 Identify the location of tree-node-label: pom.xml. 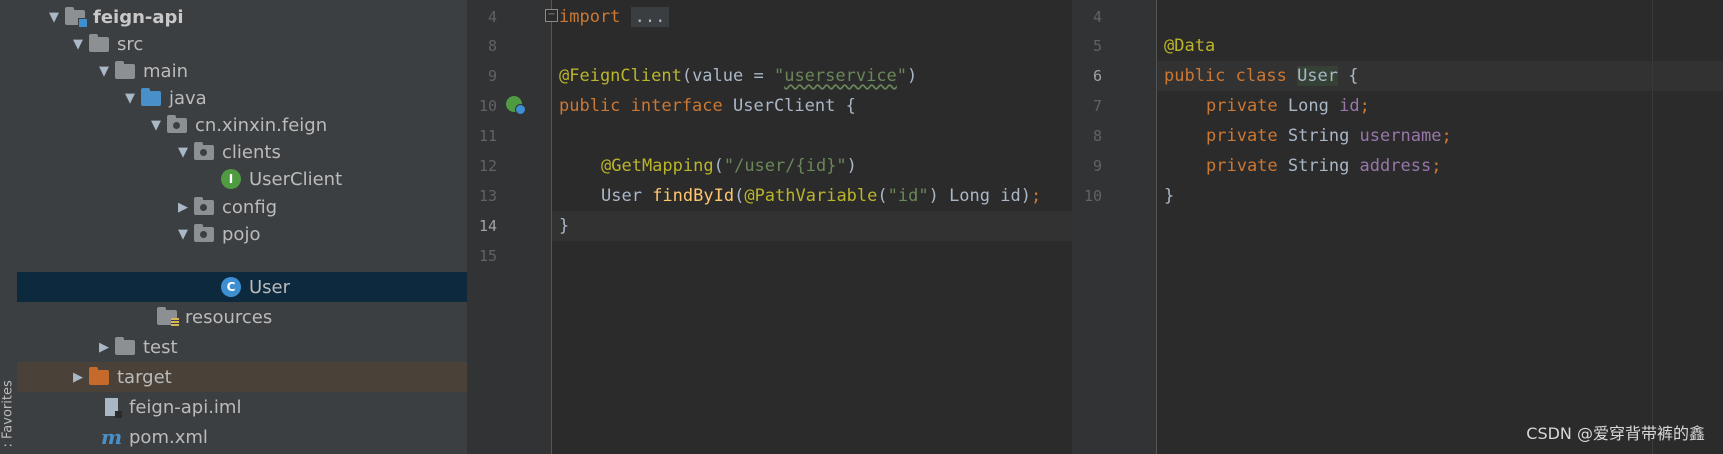
(168, 437).